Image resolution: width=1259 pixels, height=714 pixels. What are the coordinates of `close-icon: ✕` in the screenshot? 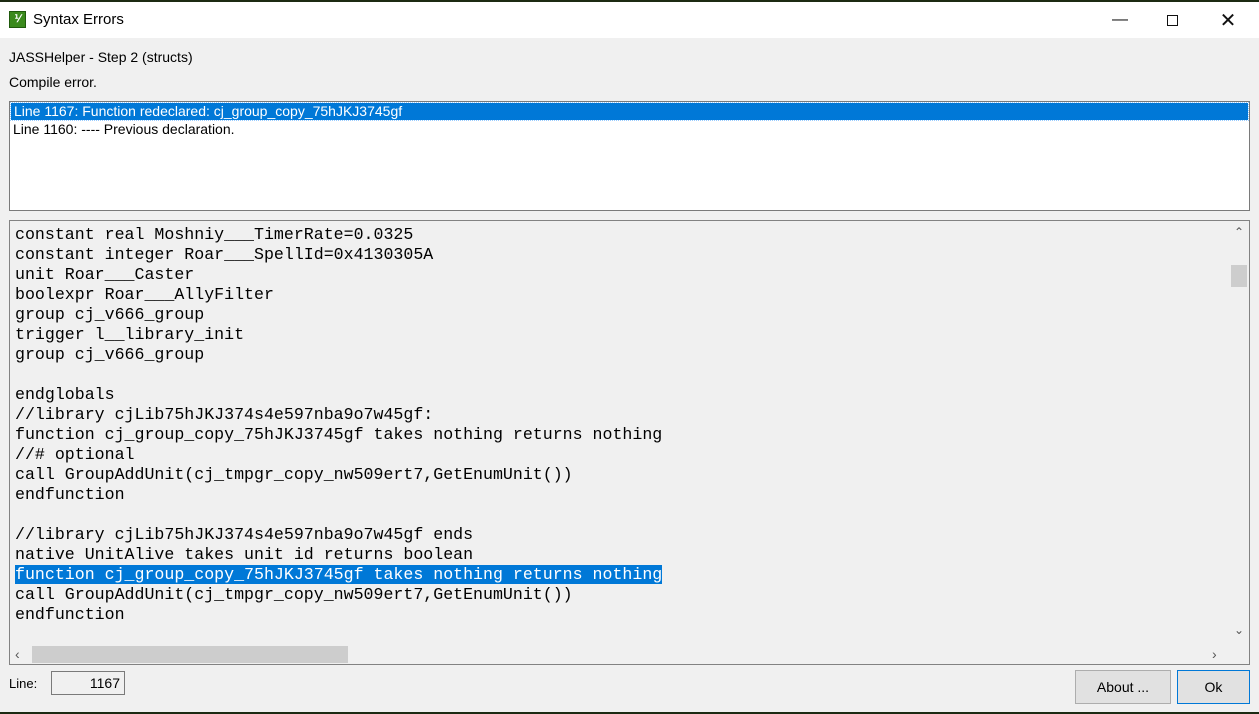 It's located at (1228, 20).